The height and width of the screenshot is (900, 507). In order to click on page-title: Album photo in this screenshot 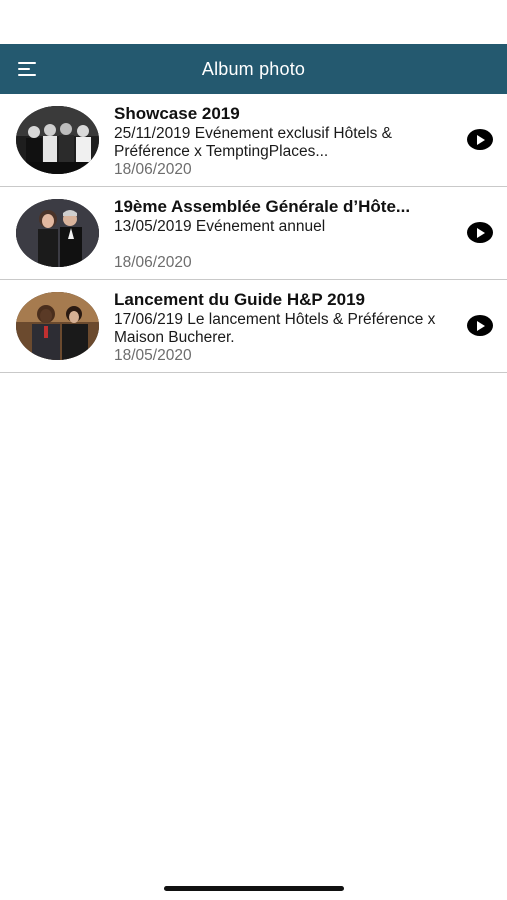, I will do `click(253, 68)`.